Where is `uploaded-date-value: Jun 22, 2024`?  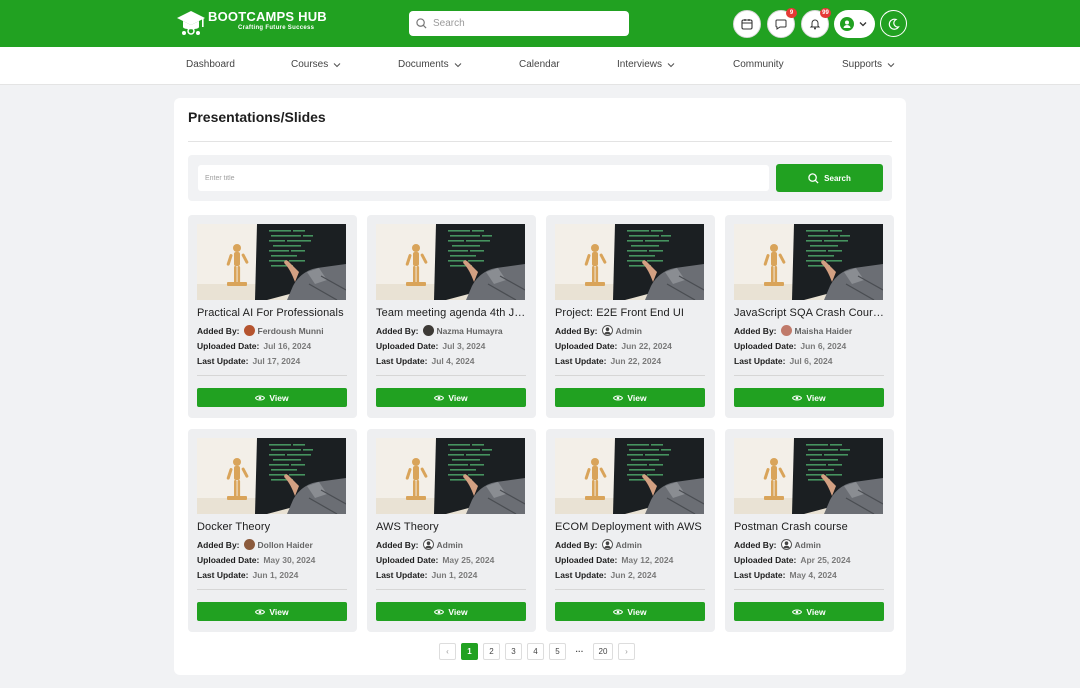
uploaded-date-value: Jun 22, 2024 is located at coordinates (646, 346).